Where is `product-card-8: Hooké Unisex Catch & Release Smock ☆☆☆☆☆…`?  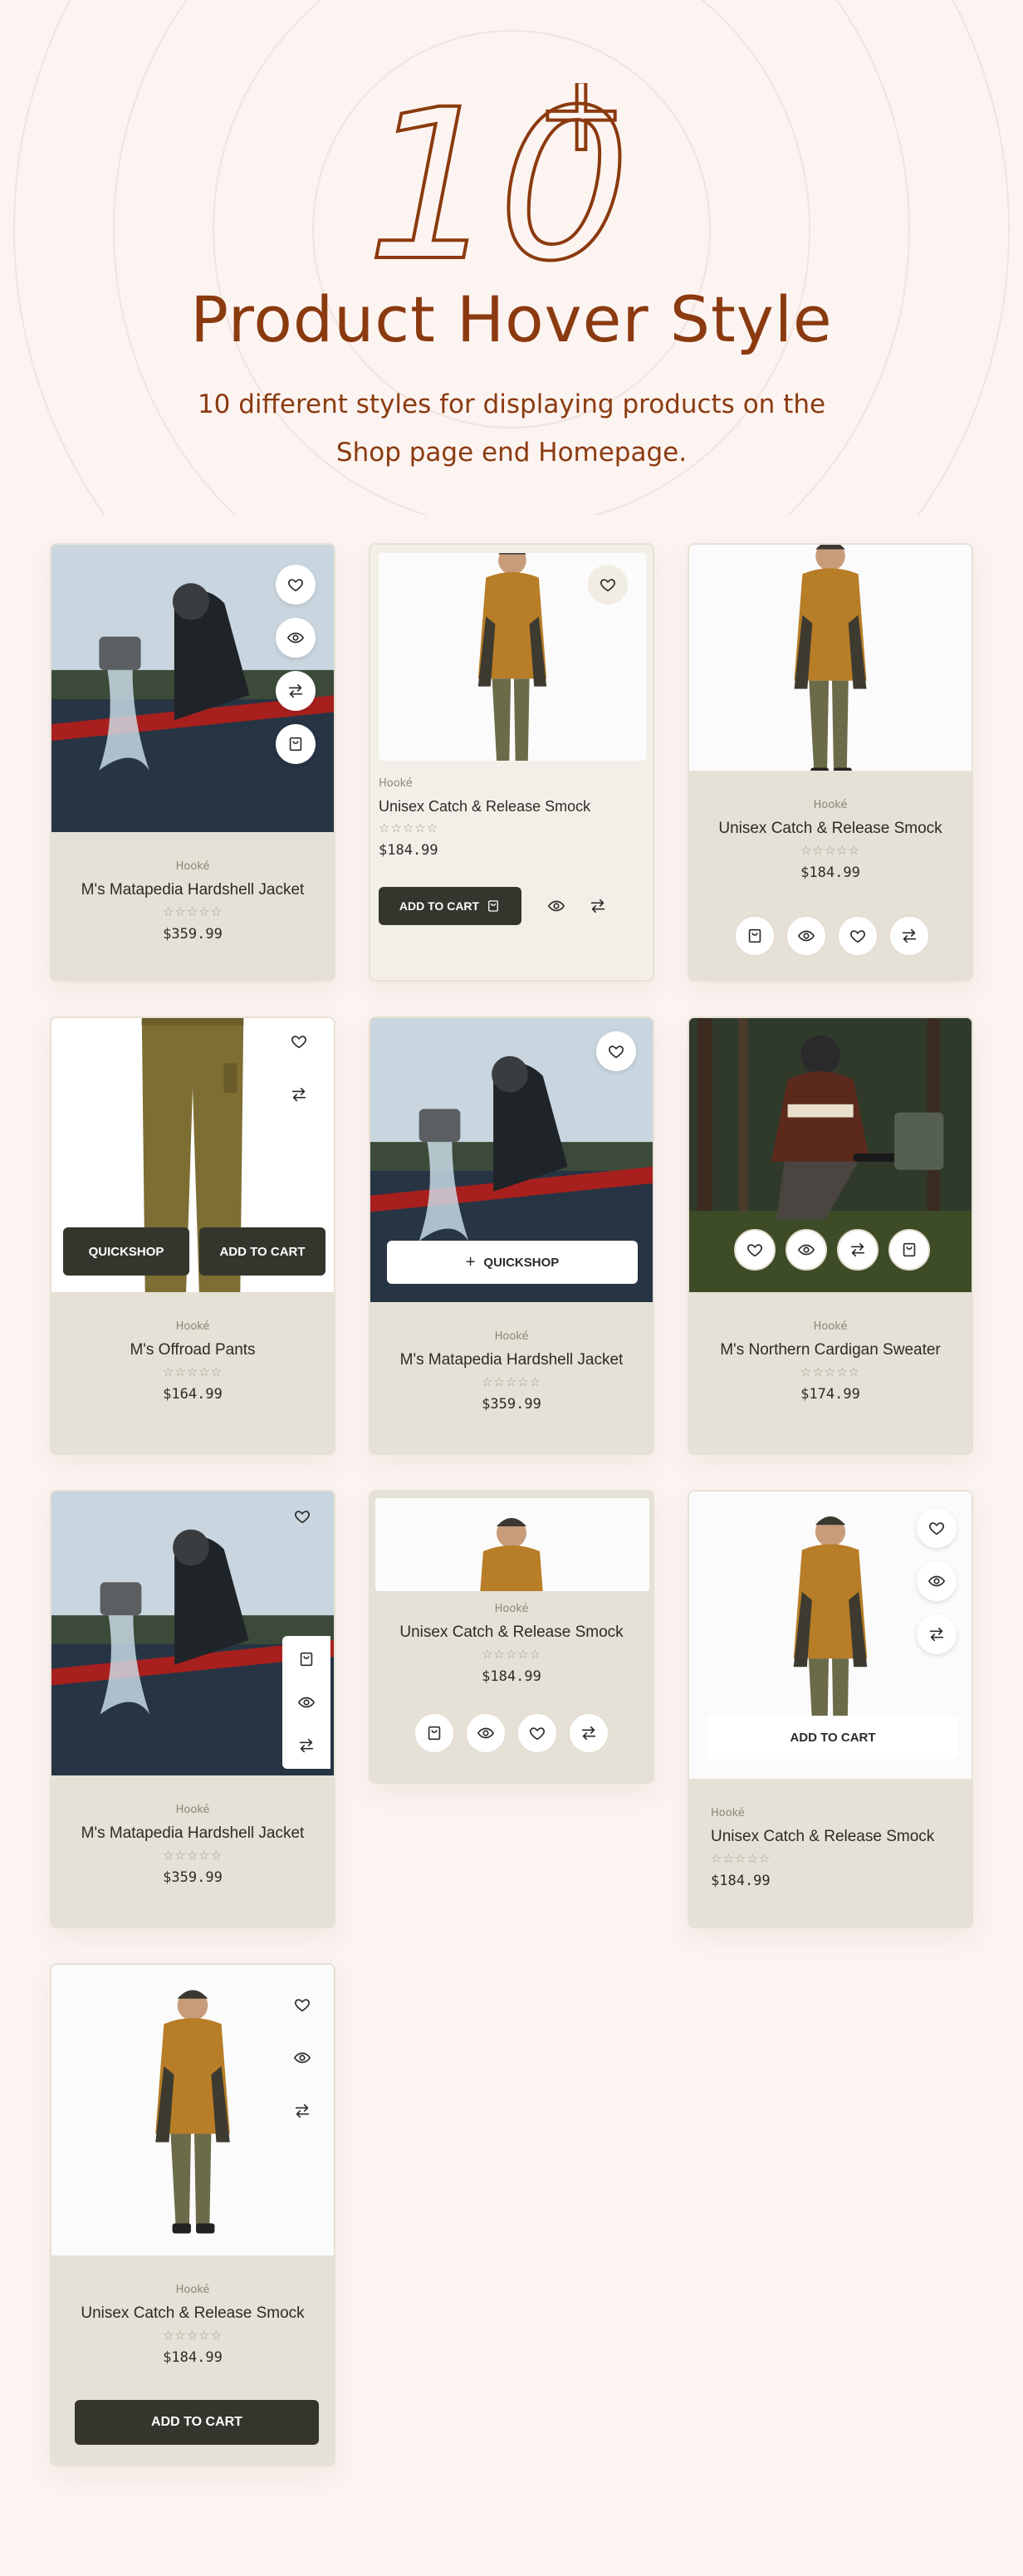 product-card-8: Hooké Unisex Catch & Release Smock ☆☆☆☆☆… is located at coordinates (512, 1637).